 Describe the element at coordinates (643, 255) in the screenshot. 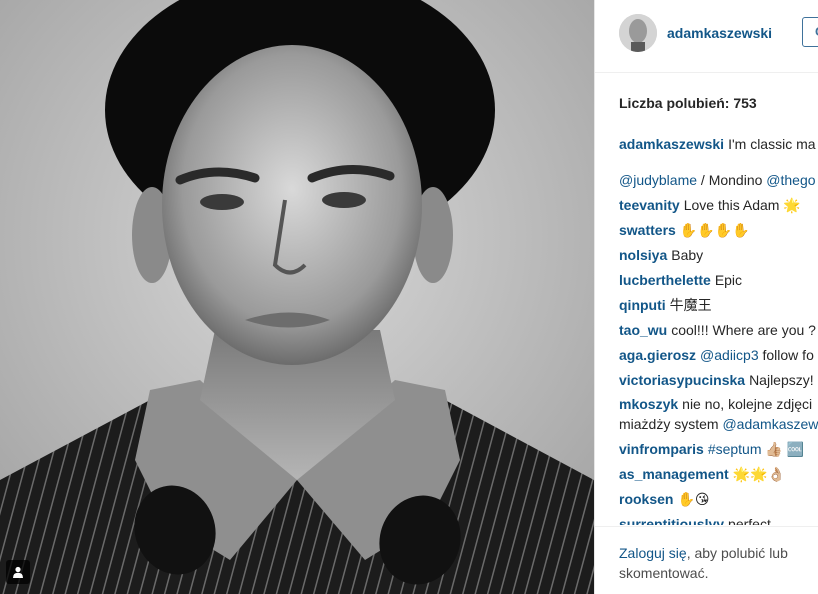

I see `comment-username: nolsiya` at that location.